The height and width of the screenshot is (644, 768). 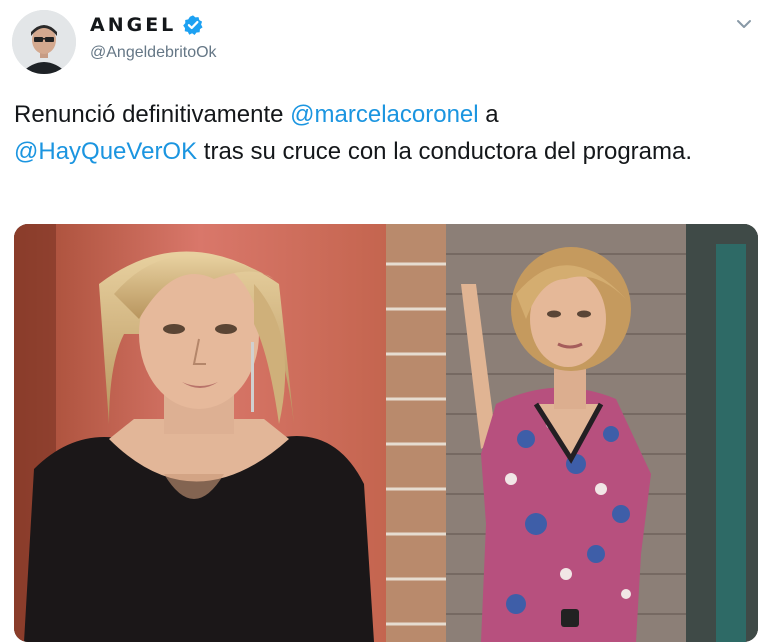 I want to click on avatar, so click(x=44, y=42).